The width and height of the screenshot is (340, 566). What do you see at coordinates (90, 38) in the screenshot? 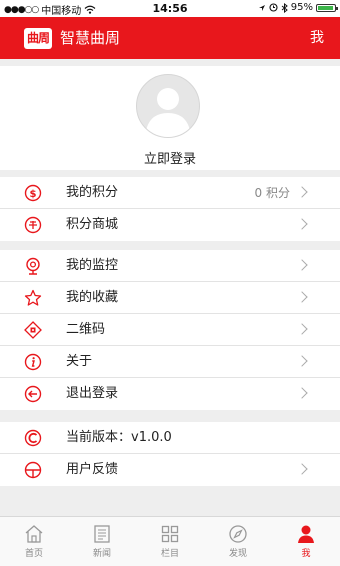
I see `app-title: 智慧曲周` at bounding box center [90, 38].